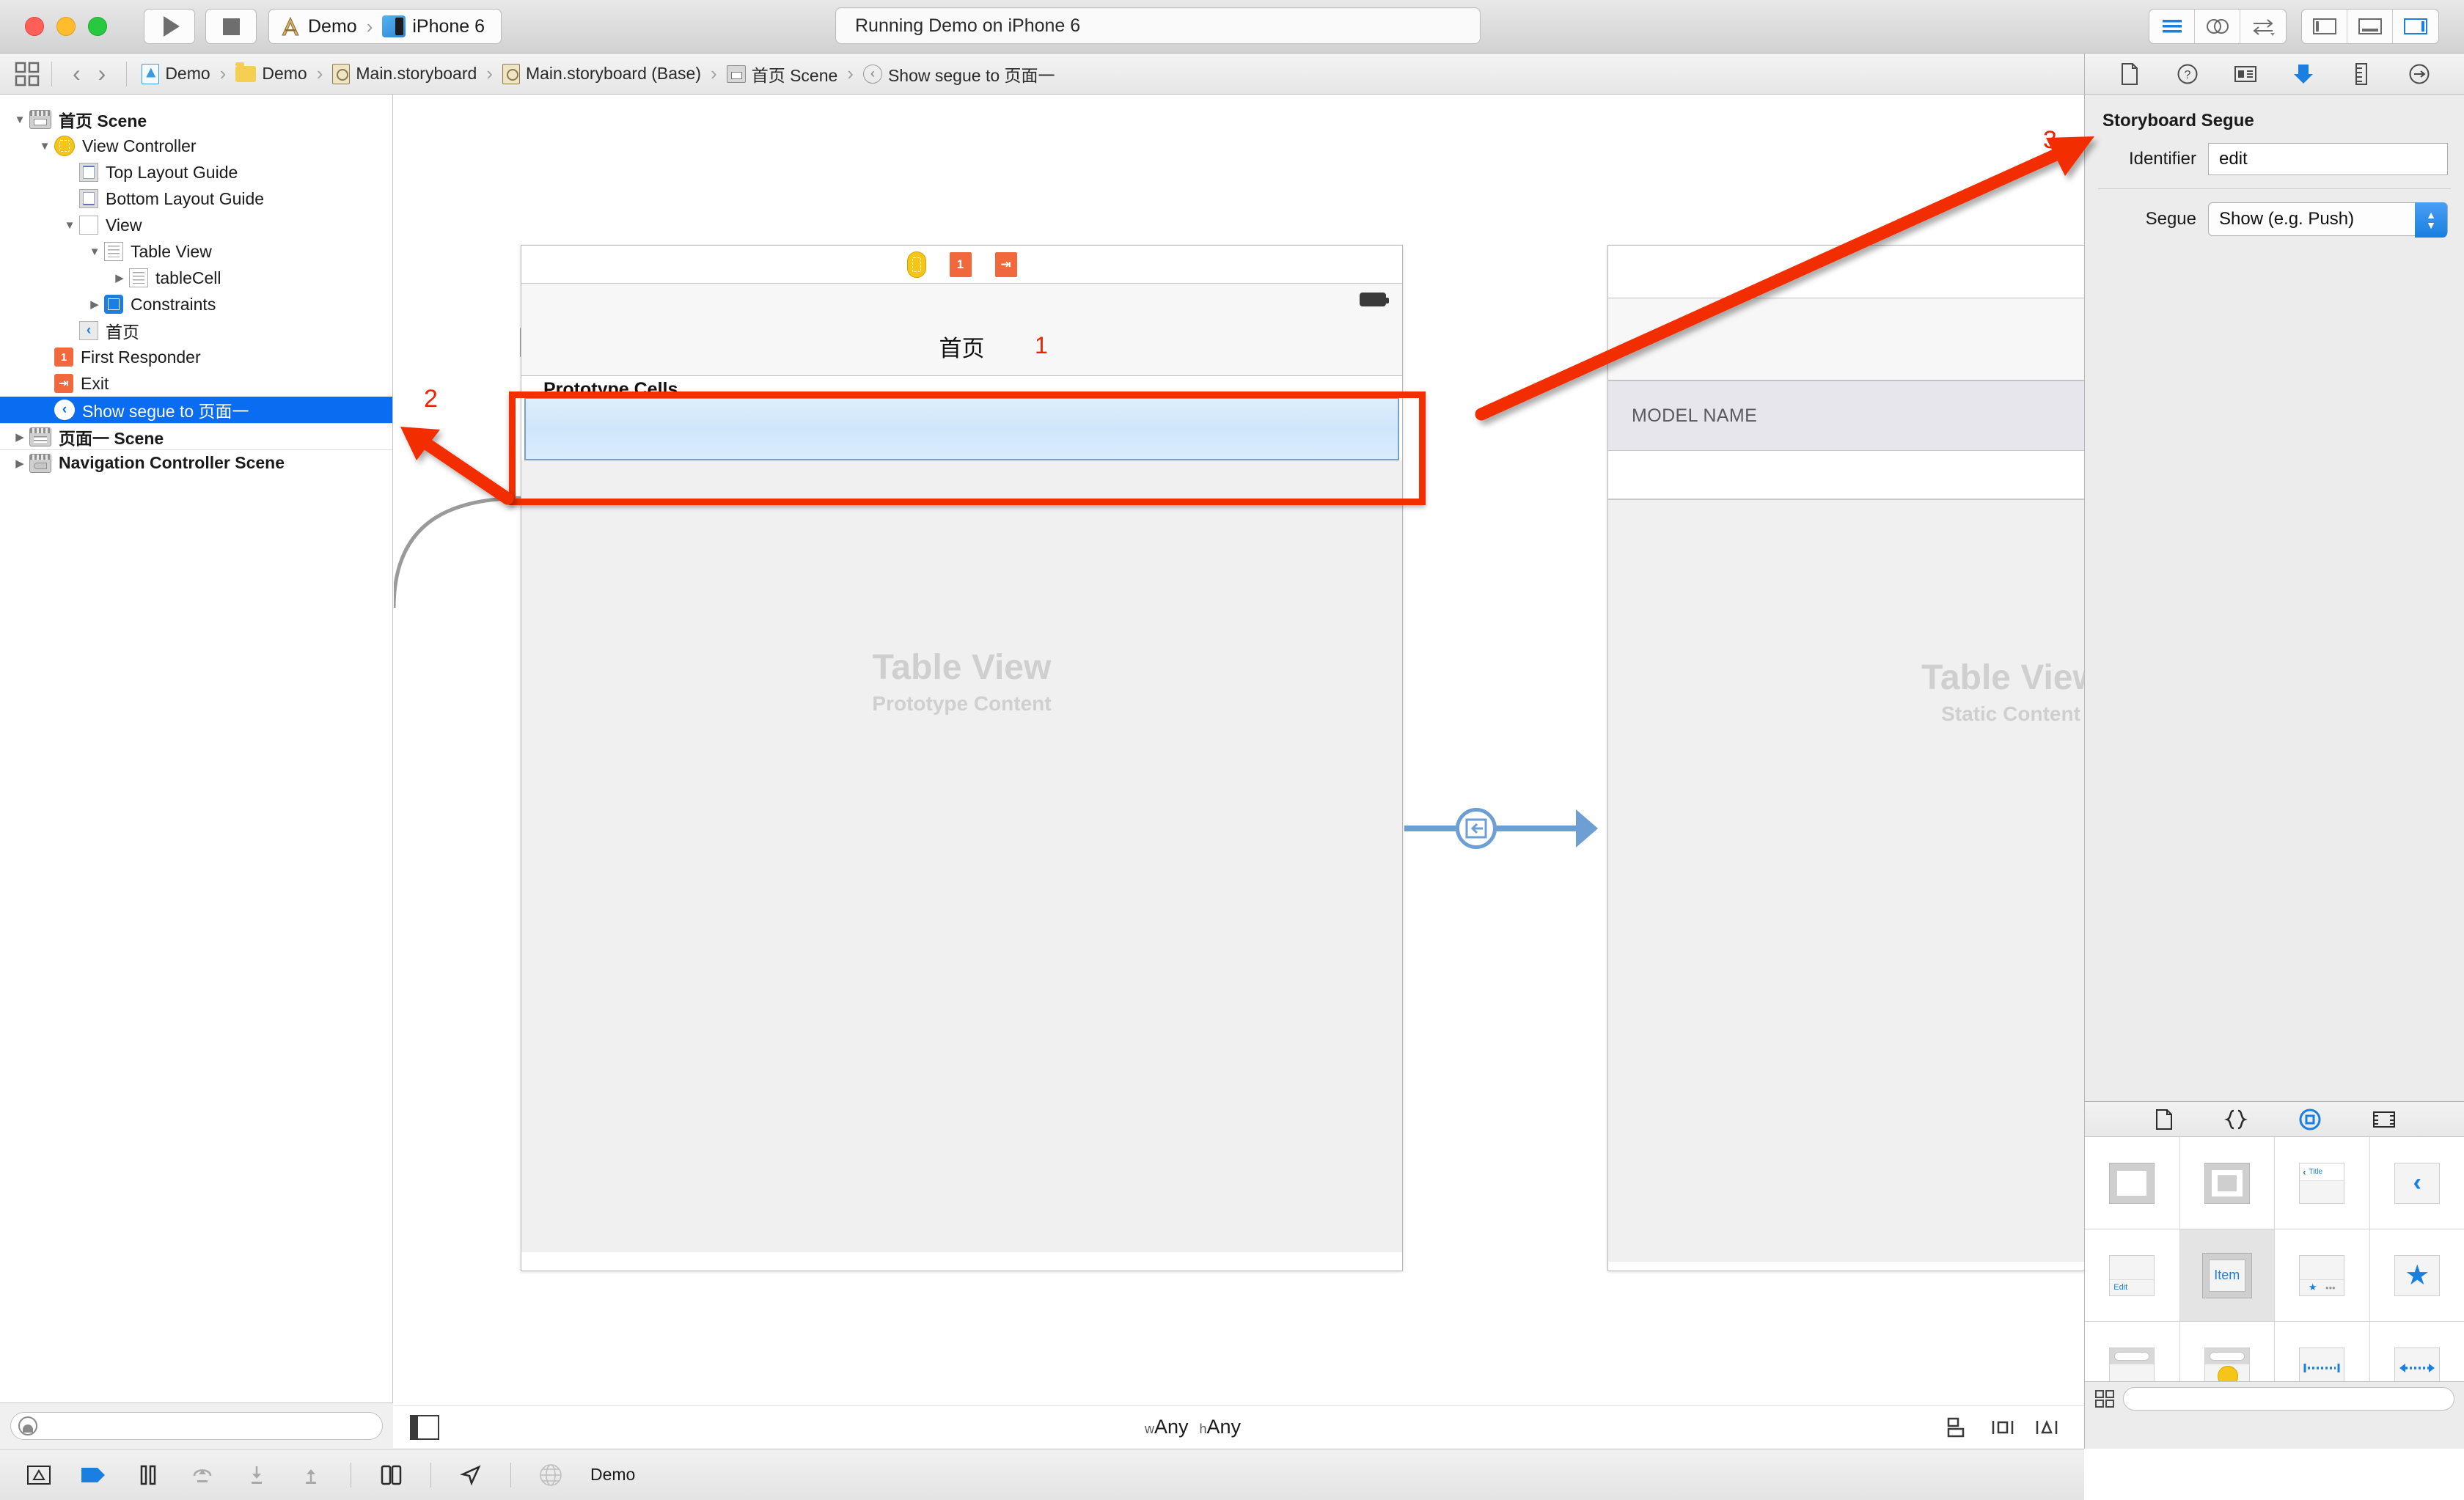 This screenshot has width=2464, height=1500. Describe the element at coordinates (2217, 26) in the screenshot. I see `assistant-editor-button` at that location.